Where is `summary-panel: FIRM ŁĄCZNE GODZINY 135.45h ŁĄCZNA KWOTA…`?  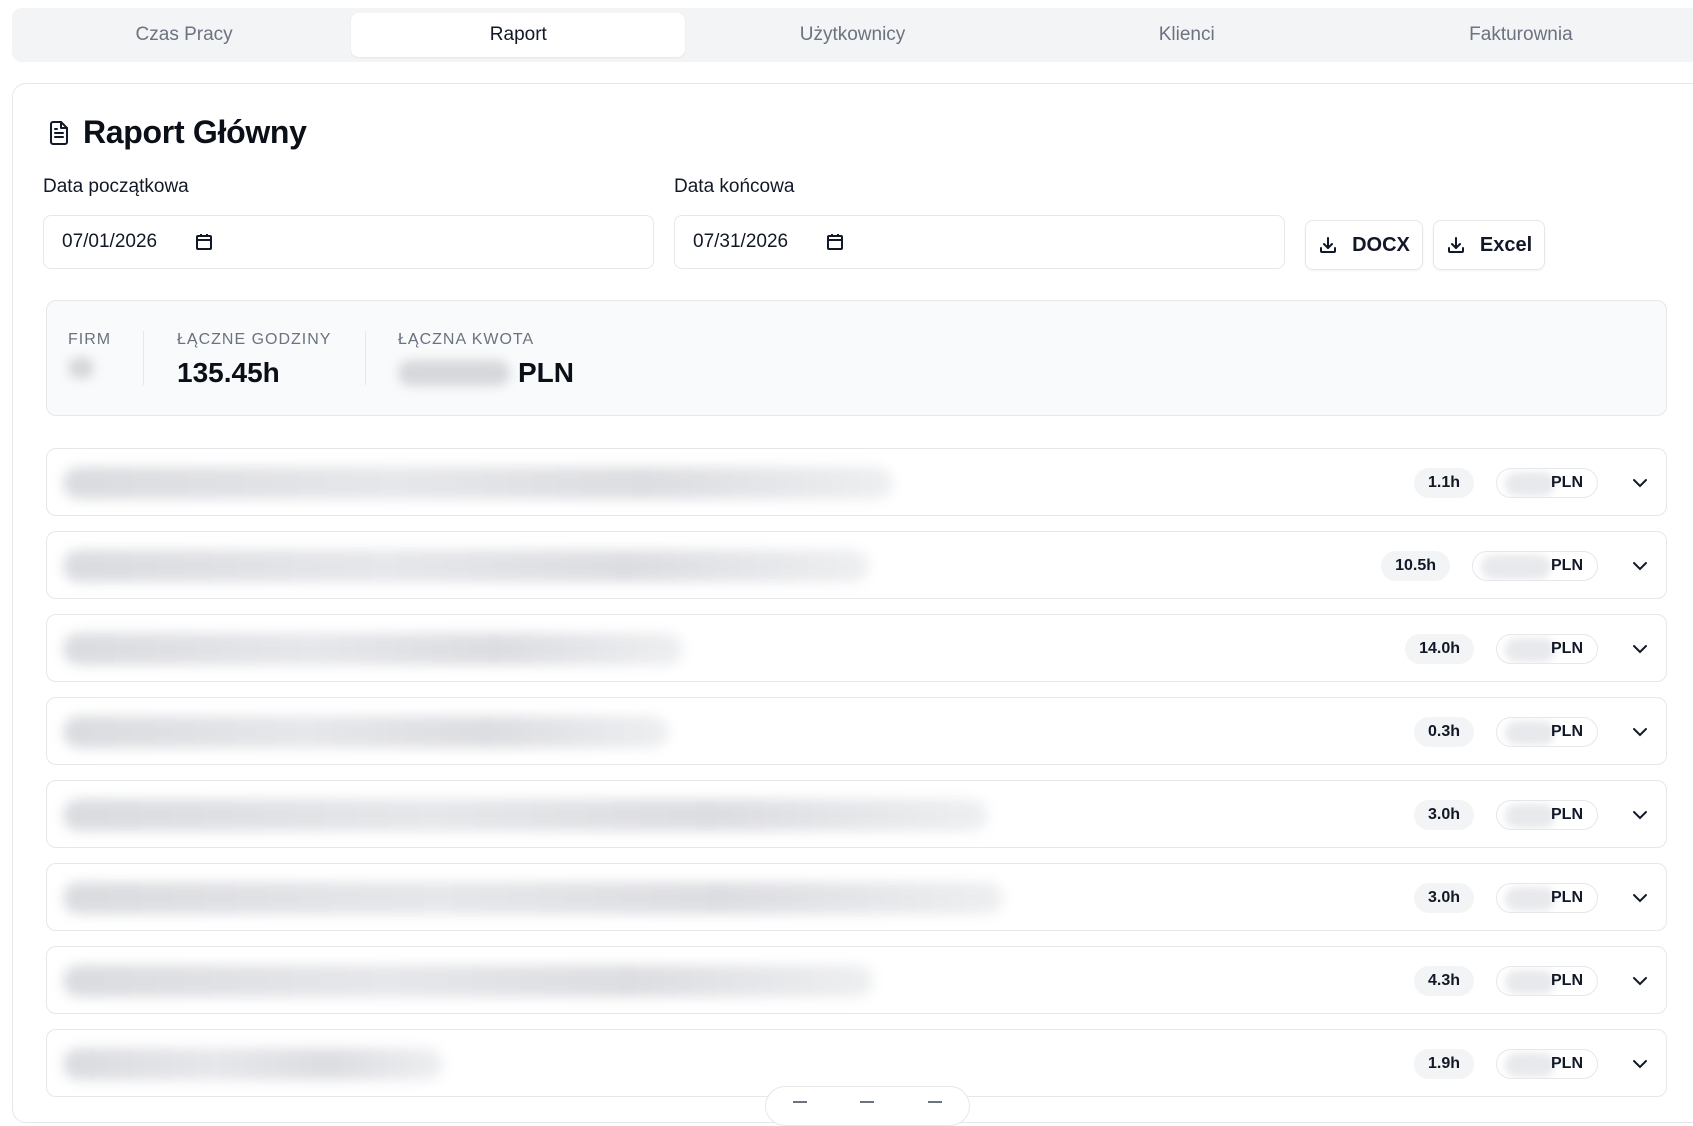 summary-panel: FIRM ŁĄCZNE GODZINY 135.45h ŁĄCZNA KWOTA… is located at coordinates (856, 358).